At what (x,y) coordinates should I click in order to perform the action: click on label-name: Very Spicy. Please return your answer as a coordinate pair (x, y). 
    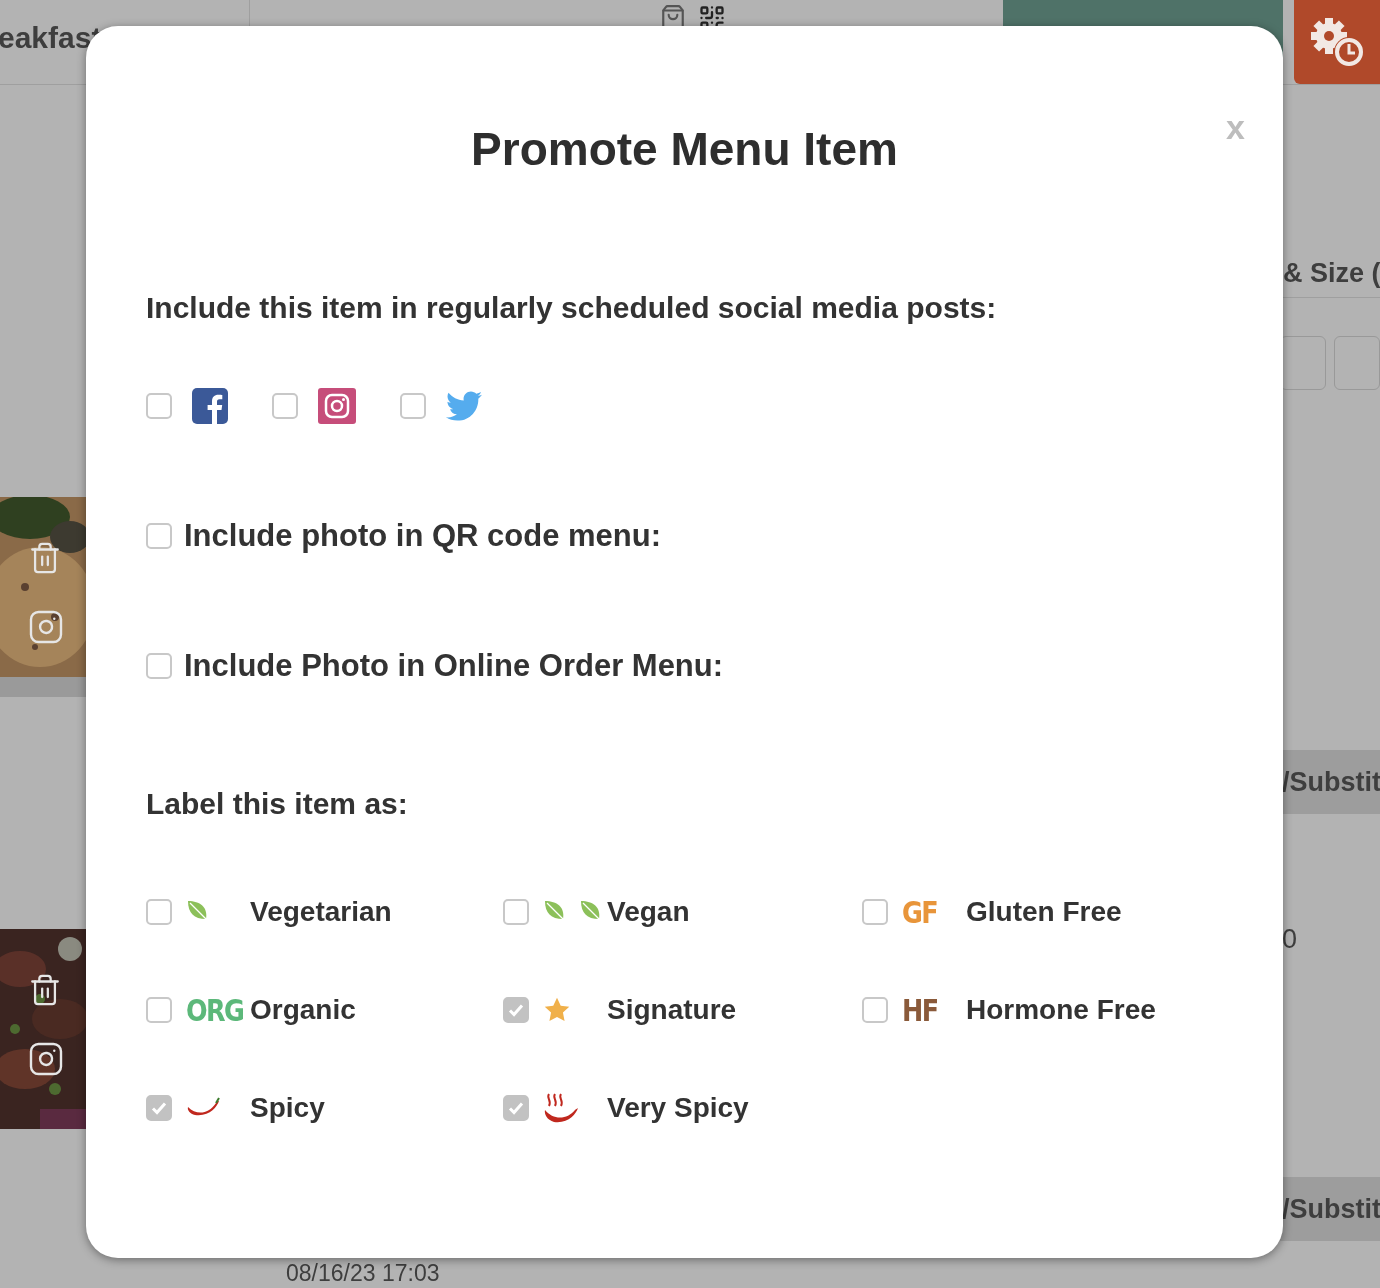
    Looking at the image, I should click on (678, 1108).